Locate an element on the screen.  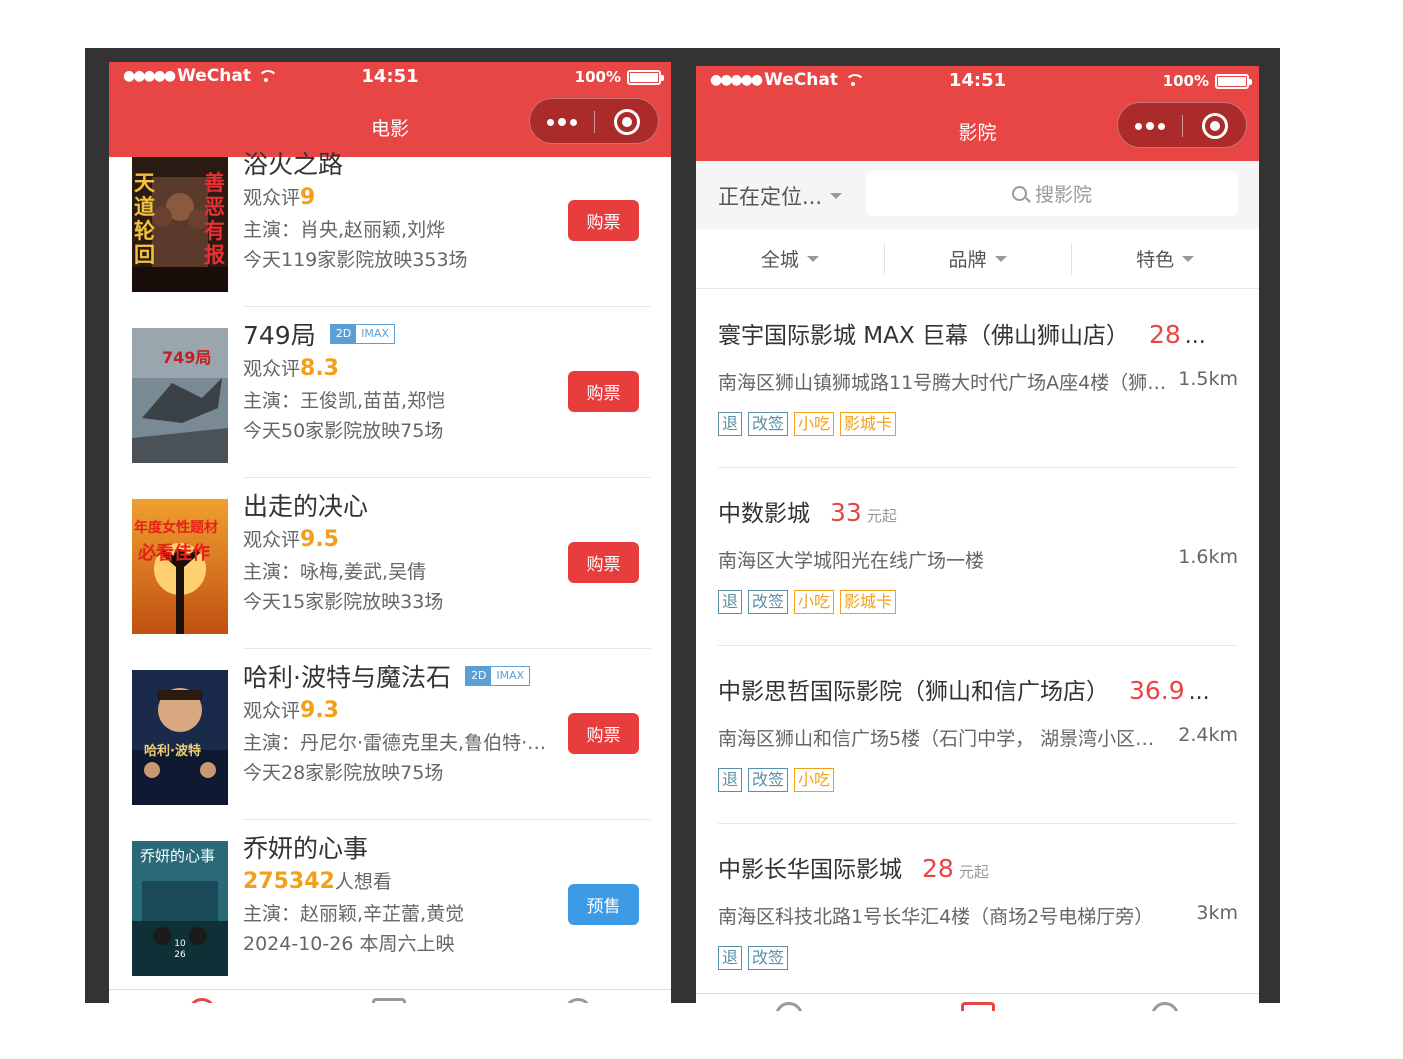
cinema-tags: 退 改签 小吃 影城卡 is located at coordinates (807, 424).